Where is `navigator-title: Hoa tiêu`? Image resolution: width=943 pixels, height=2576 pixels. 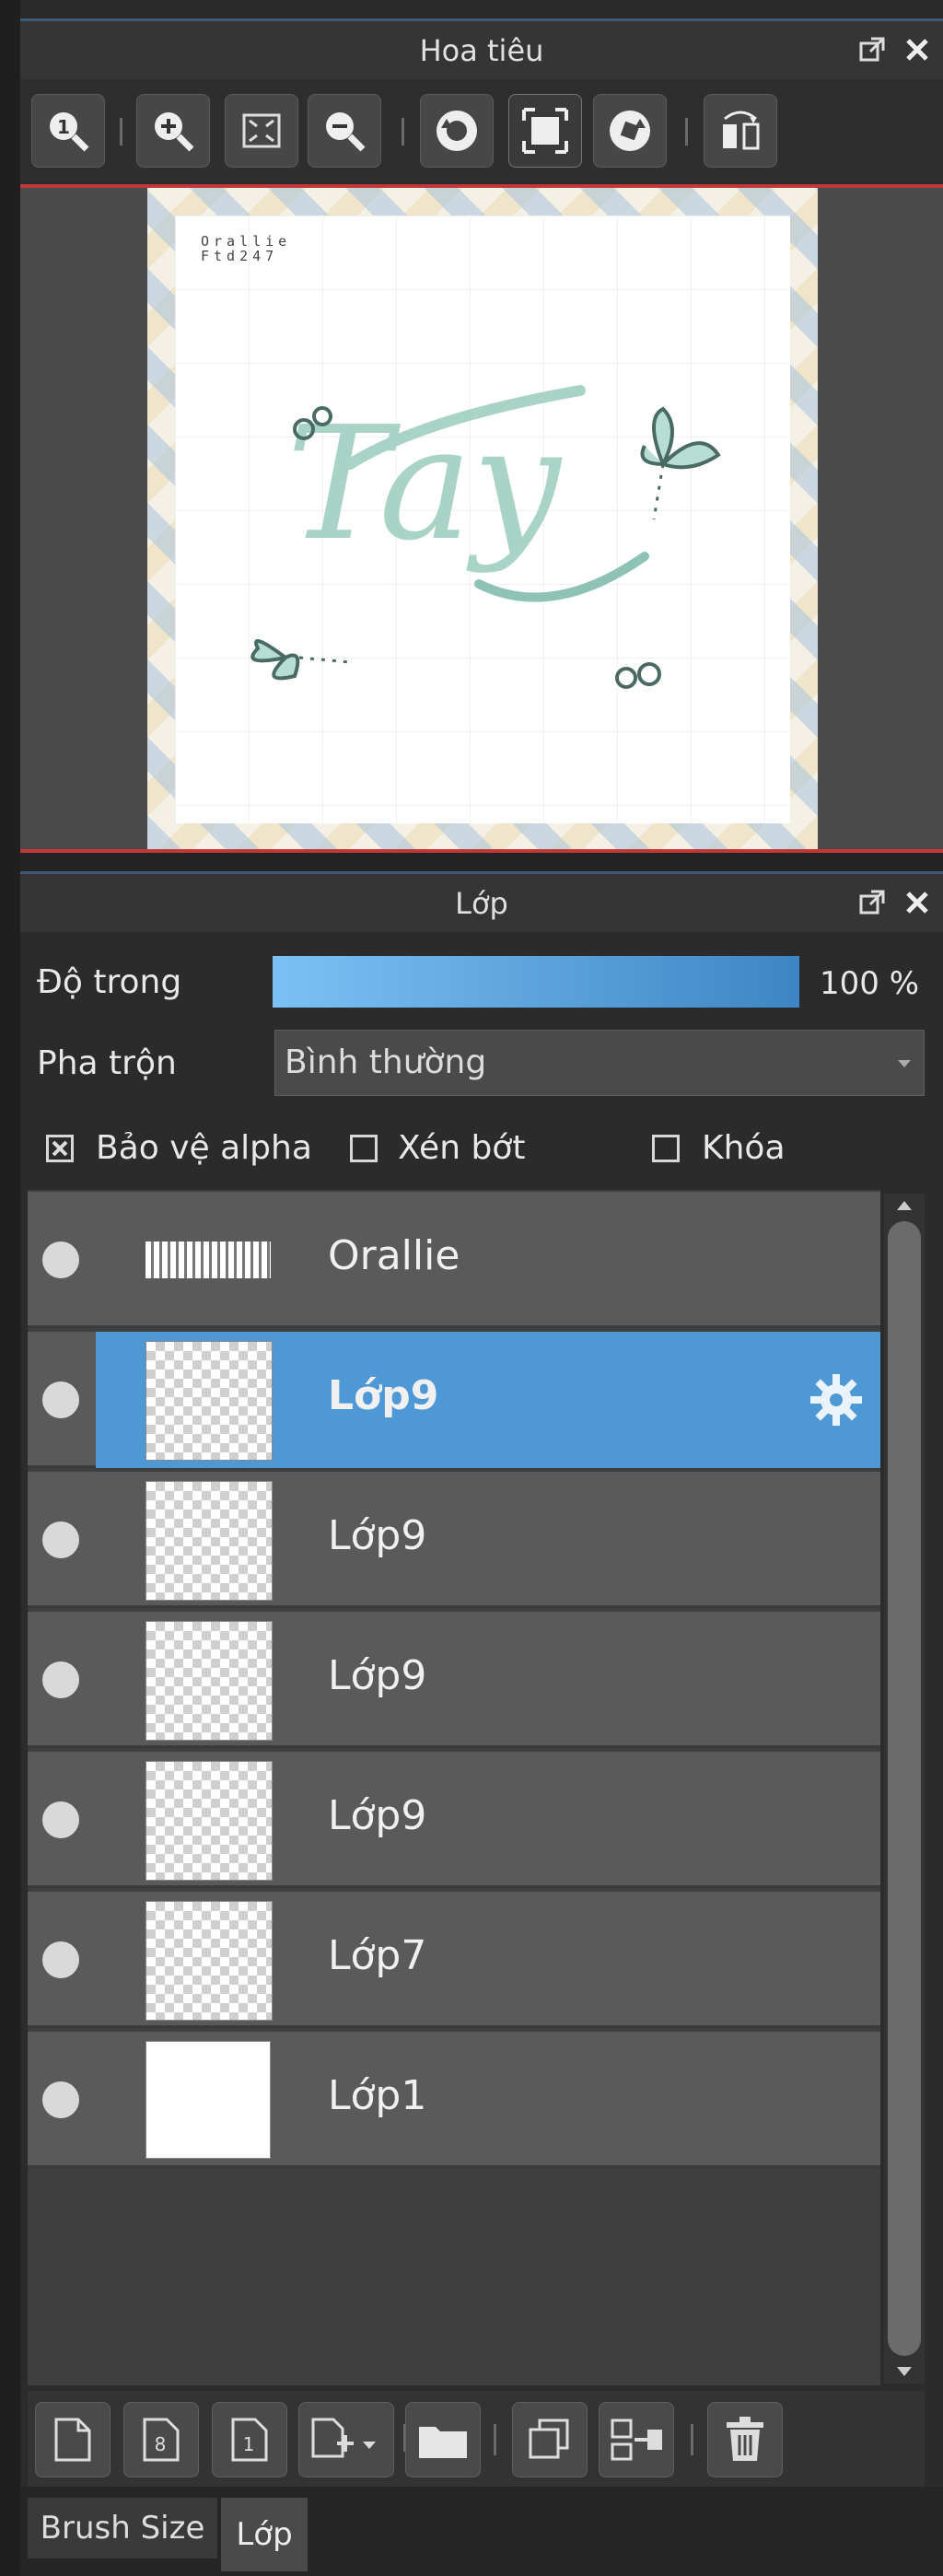
navigator-title: Hoa tiêu is located at coordinates (482, 50).